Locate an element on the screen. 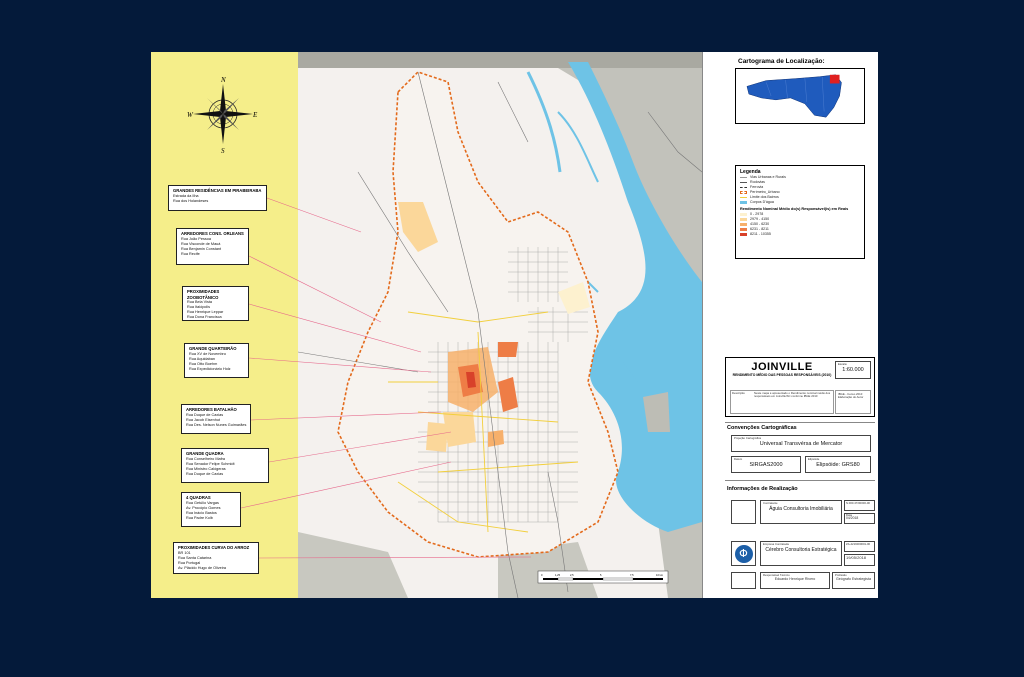  conventions-title: Convenções Cartográficas is located at coordinates (762, 428).